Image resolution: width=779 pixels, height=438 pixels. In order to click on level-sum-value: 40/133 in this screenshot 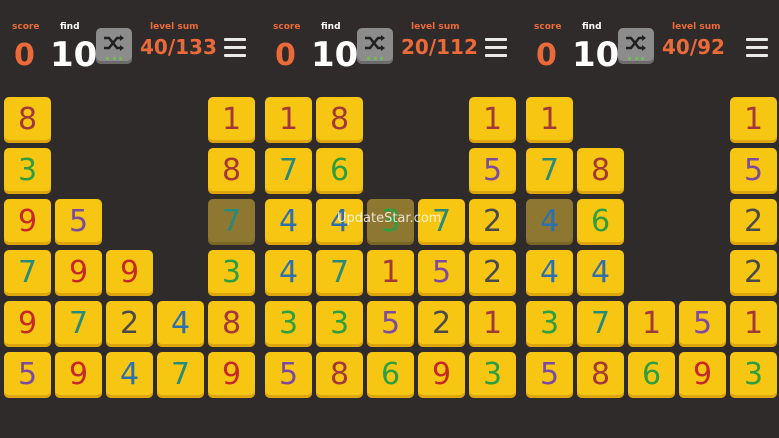, I will do `click(178, 47)`.